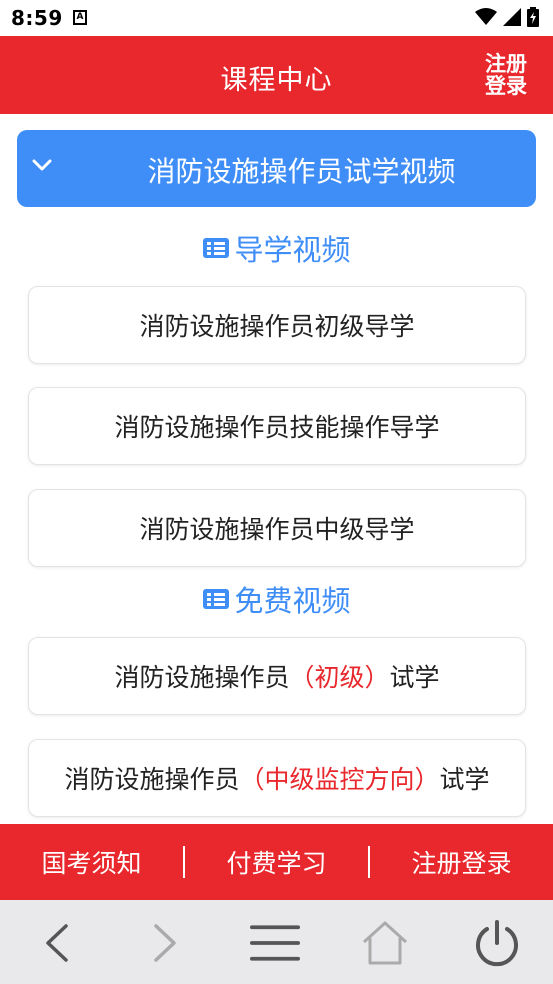 The image size is (553, 984). I want to click on category-title: 消防设施操作员试学视频, so click(301, 171).